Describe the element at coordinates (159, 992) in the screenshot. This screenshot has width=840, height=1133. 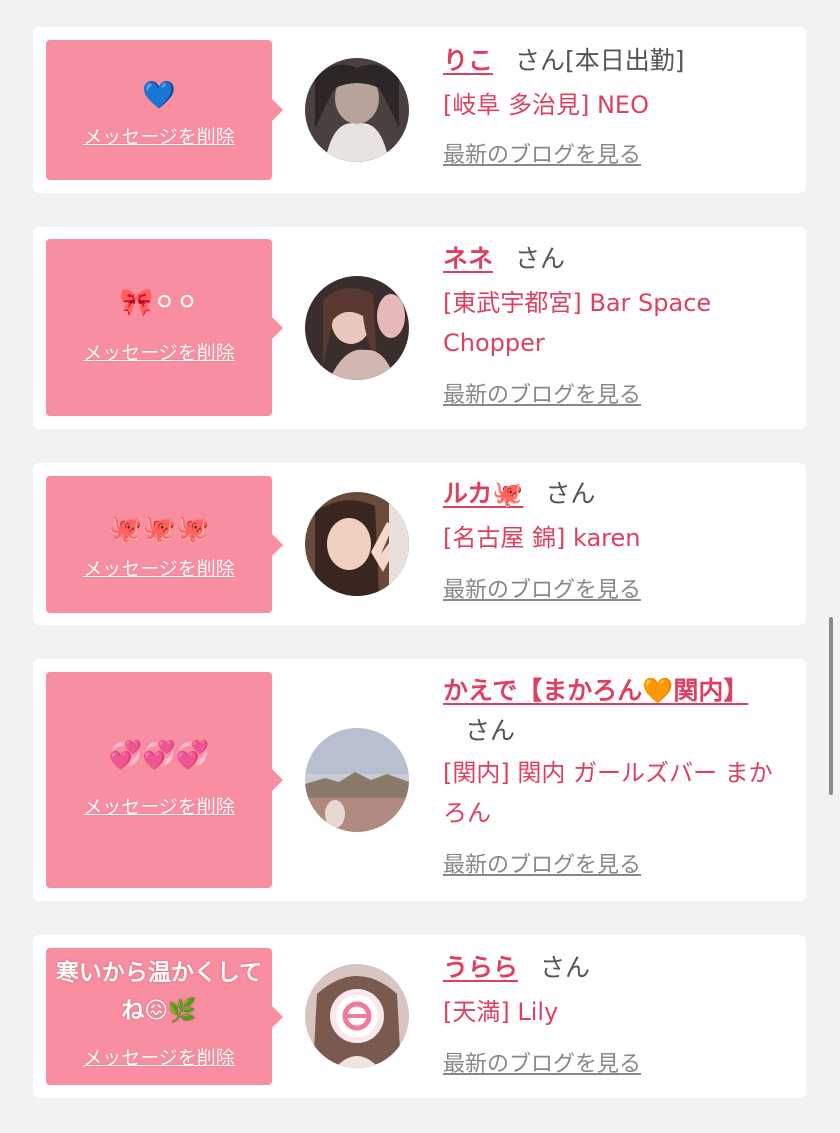
I see `message-text: 寒いから温かくしてね😖🌿` at that location.